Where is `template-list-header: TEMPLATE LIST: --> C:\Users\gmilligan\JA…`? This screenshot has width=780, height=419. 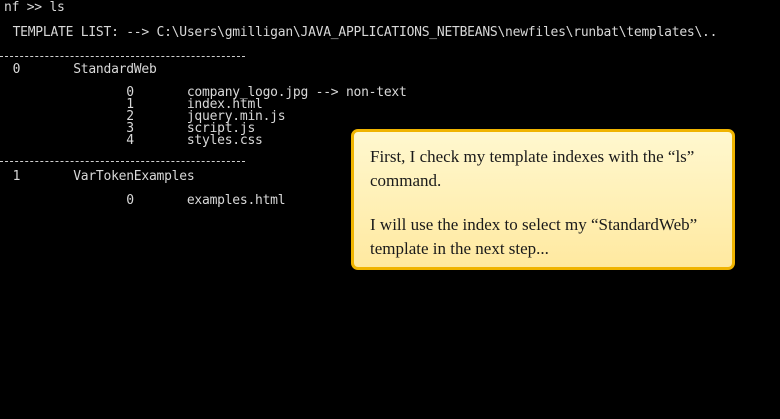 template-list-header: TEMPLATE LIST: --> C:\Users\gmilligan\JA… is located at coordinates (361, 32).